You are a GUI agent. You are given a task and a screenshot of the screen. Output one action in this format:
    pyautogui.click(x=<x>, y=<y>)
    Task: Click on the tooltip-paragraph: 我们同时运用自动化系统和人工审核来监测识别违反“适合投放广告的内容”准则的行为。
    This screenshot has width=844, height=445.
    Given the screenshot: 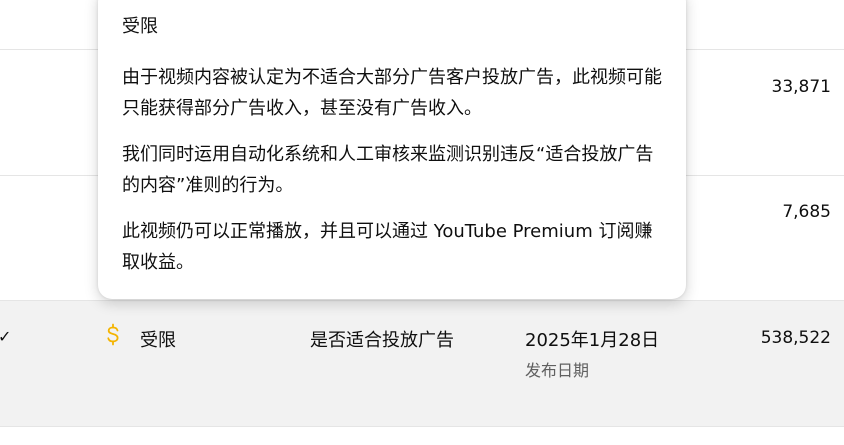 What is the action you would take?
    pyautogui.click(x=388, y=170)
    